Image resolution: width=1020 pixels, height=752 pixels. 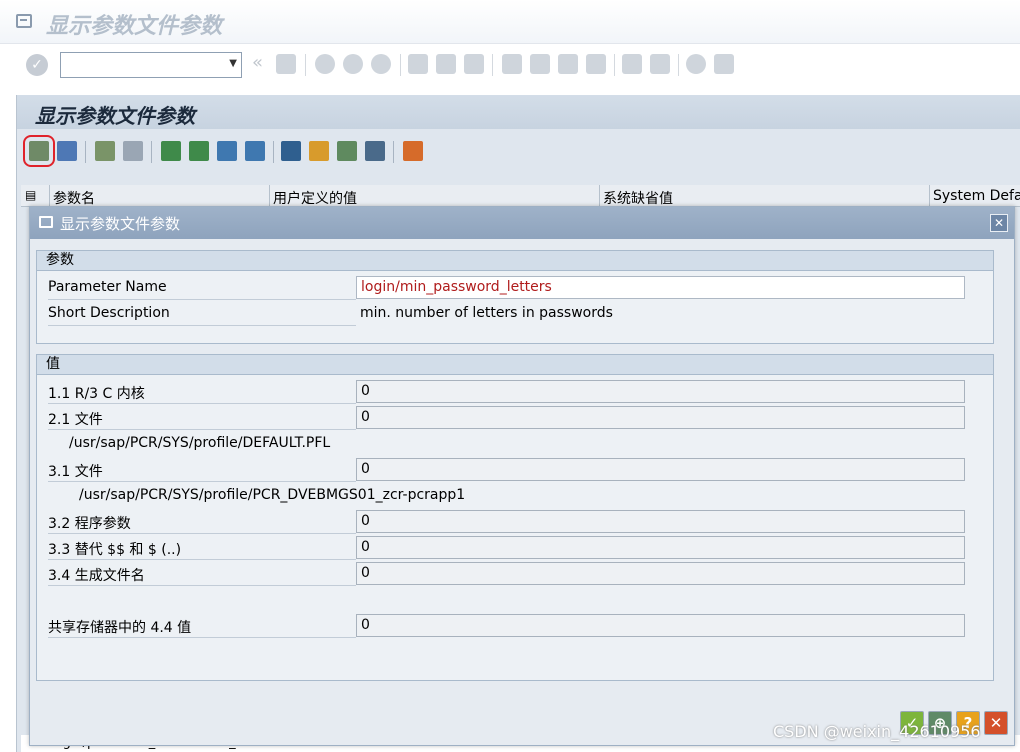 I want to click on parameter-name-field: login/min_password_letters, so click(x=660, y=287).